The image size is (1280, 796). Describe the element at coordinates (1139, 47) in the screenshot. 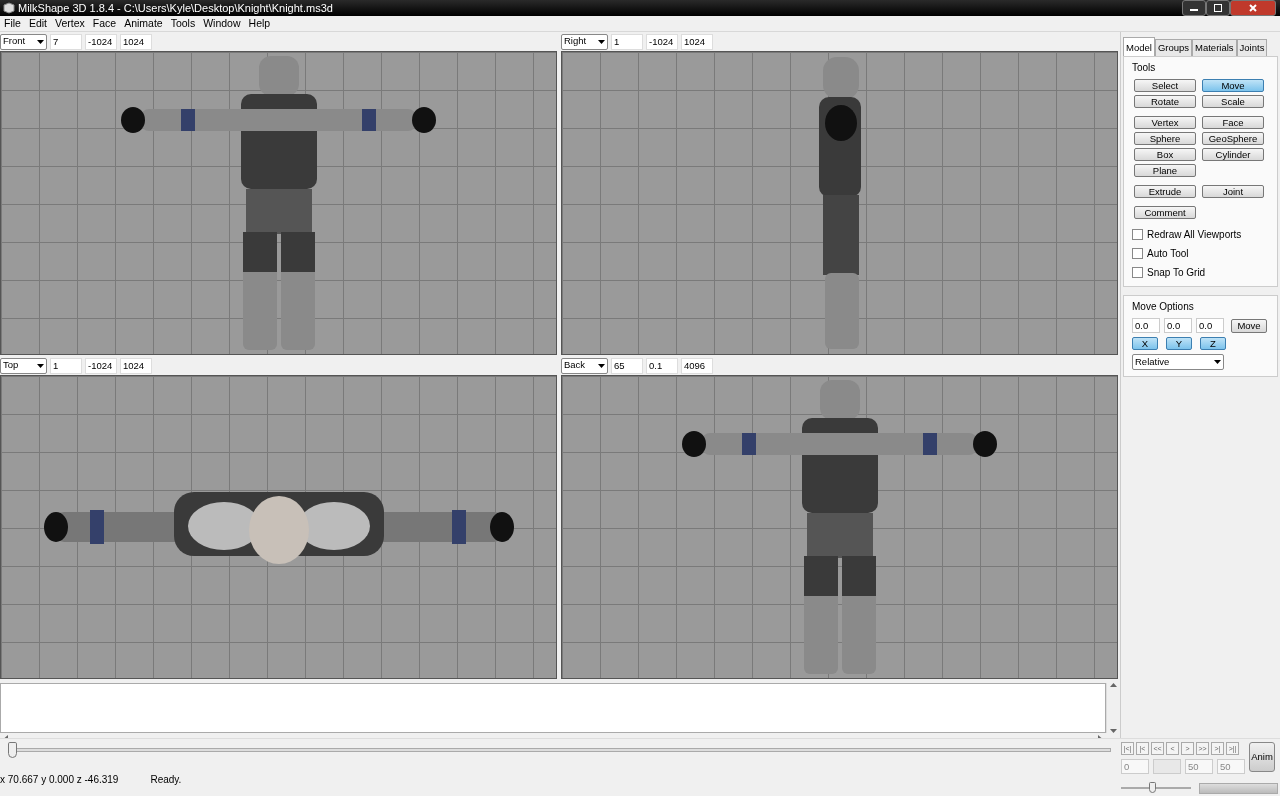

I see `tab: Model` at that location.